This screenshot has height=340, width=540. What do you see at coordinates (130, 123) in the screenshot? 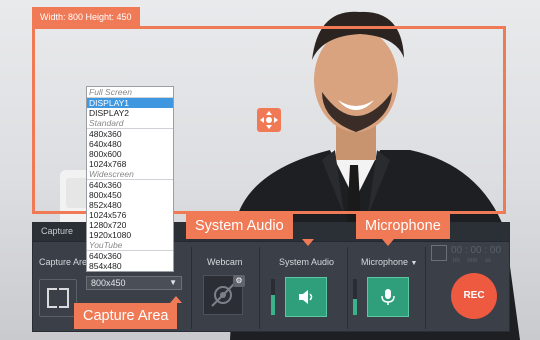
I see `dropdown-group-header: Standard` at bounding box center [130, 123].